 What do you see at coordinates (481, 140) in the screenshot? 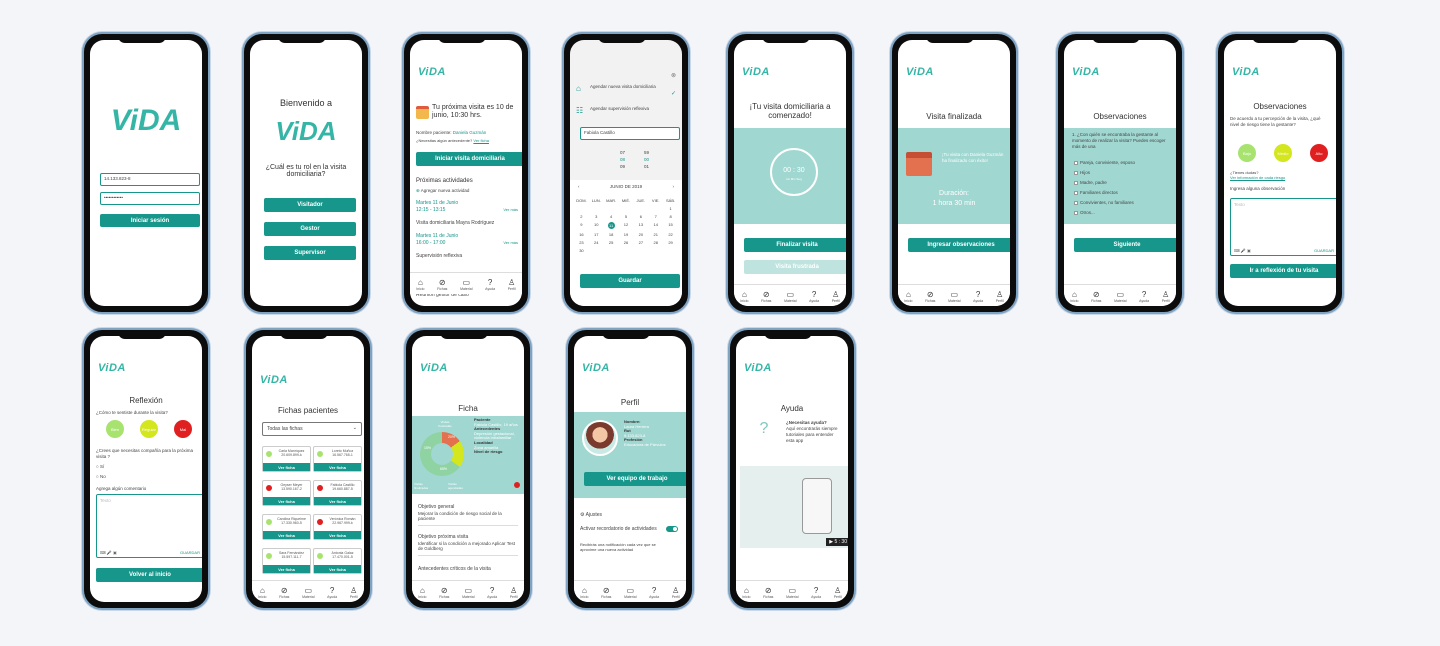
I see `see-file-link: Ver ficha` at bounding box center [481, 140].